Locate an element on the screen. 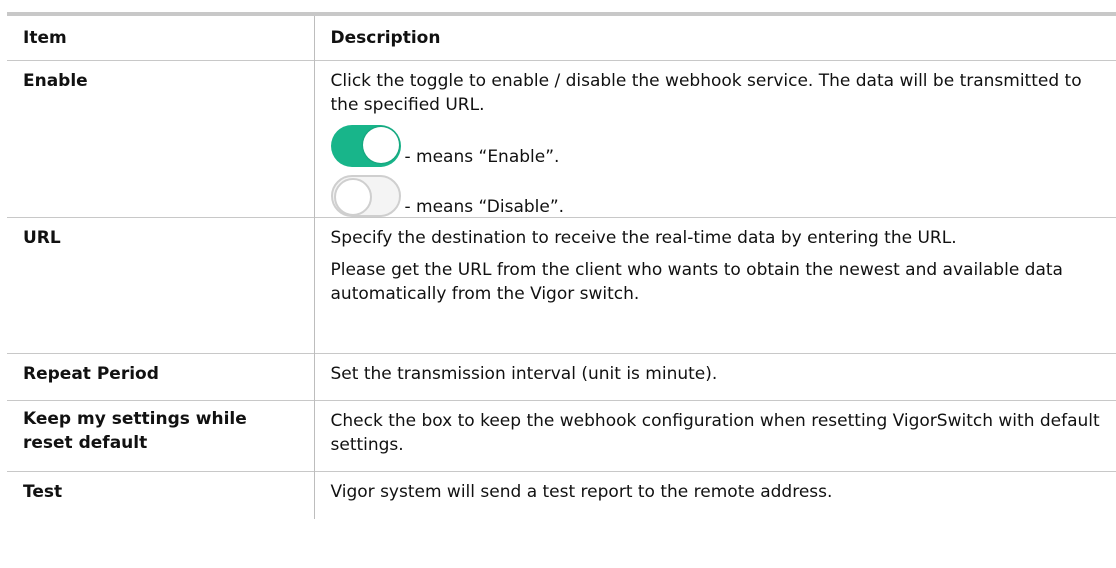  table-header-row: Item Description is located at coordinates (561, 36).